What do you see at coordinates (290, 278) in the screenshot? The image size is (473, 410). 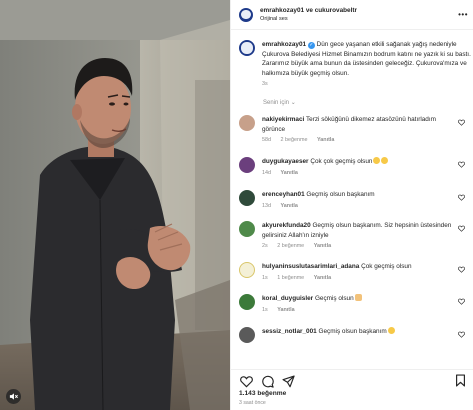 I see `comment-likes: 1 beğenme` at bounding box center [290, 278].